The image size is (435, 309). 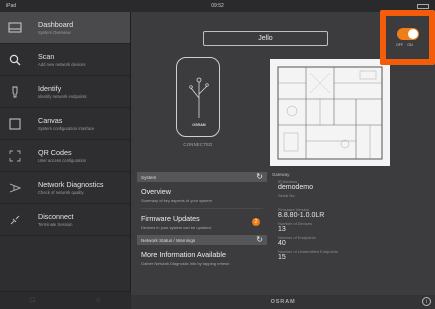 What do you see at coordinates (170, 218) in the screenshot?
I see `row-title: Firmware Updates` at bounding box center [170, 218].